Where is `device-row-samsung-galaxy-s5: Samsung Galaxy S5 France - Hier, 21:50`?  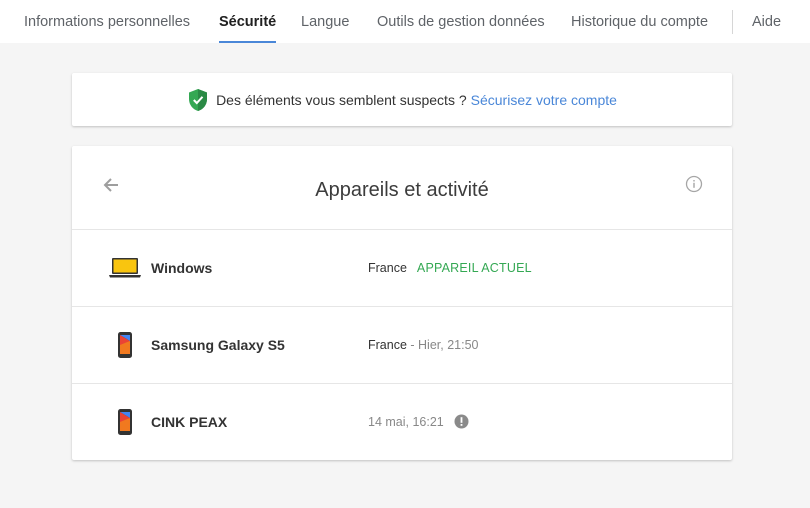
device-row-samsung-galaxy-s5: Samsung Galaxy S5 France - Hier, 21:50 is located at coordinates (402, 345).